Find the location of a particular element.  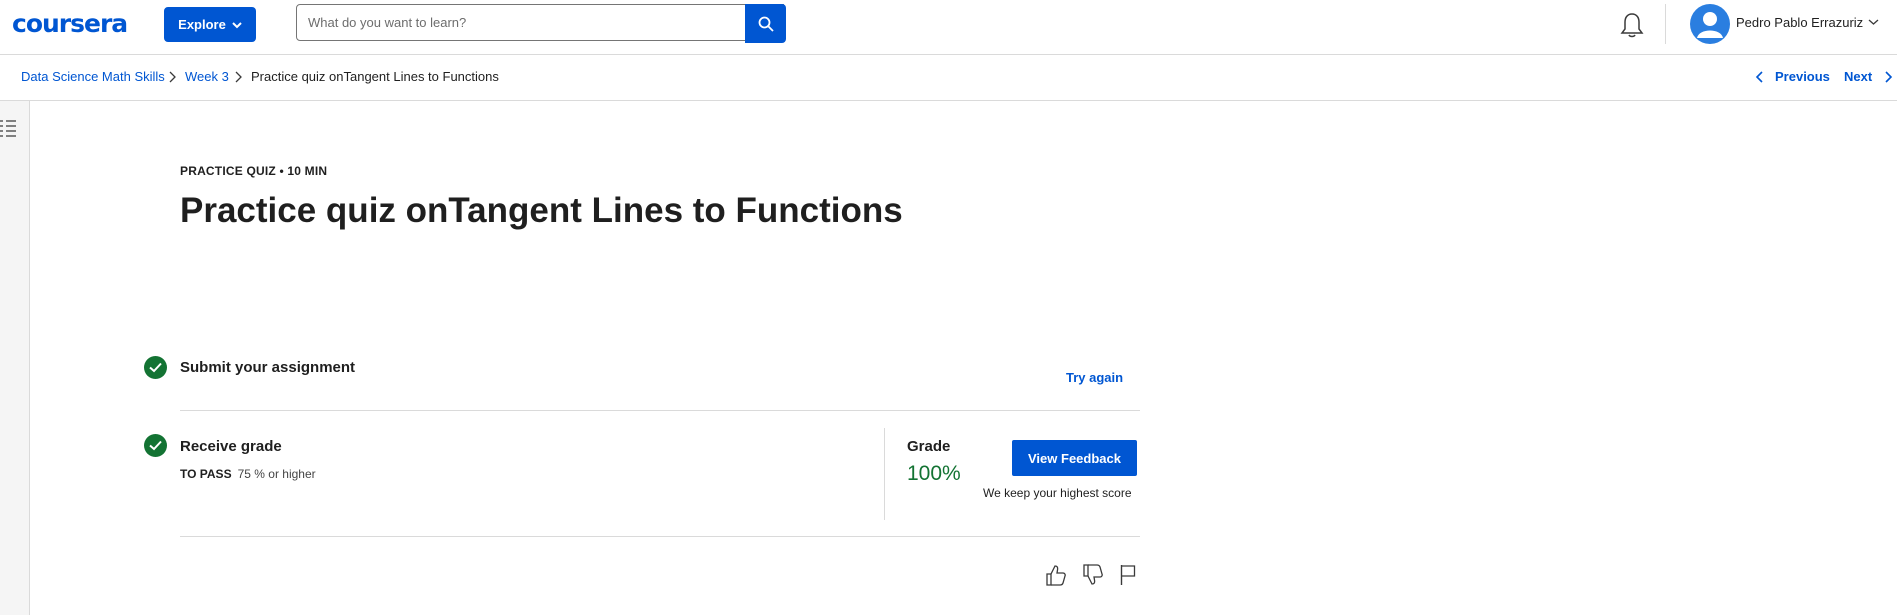

quiz-kicker: PRACTICE QUIZ • 10 MIN is located at coordinates (254, 171).